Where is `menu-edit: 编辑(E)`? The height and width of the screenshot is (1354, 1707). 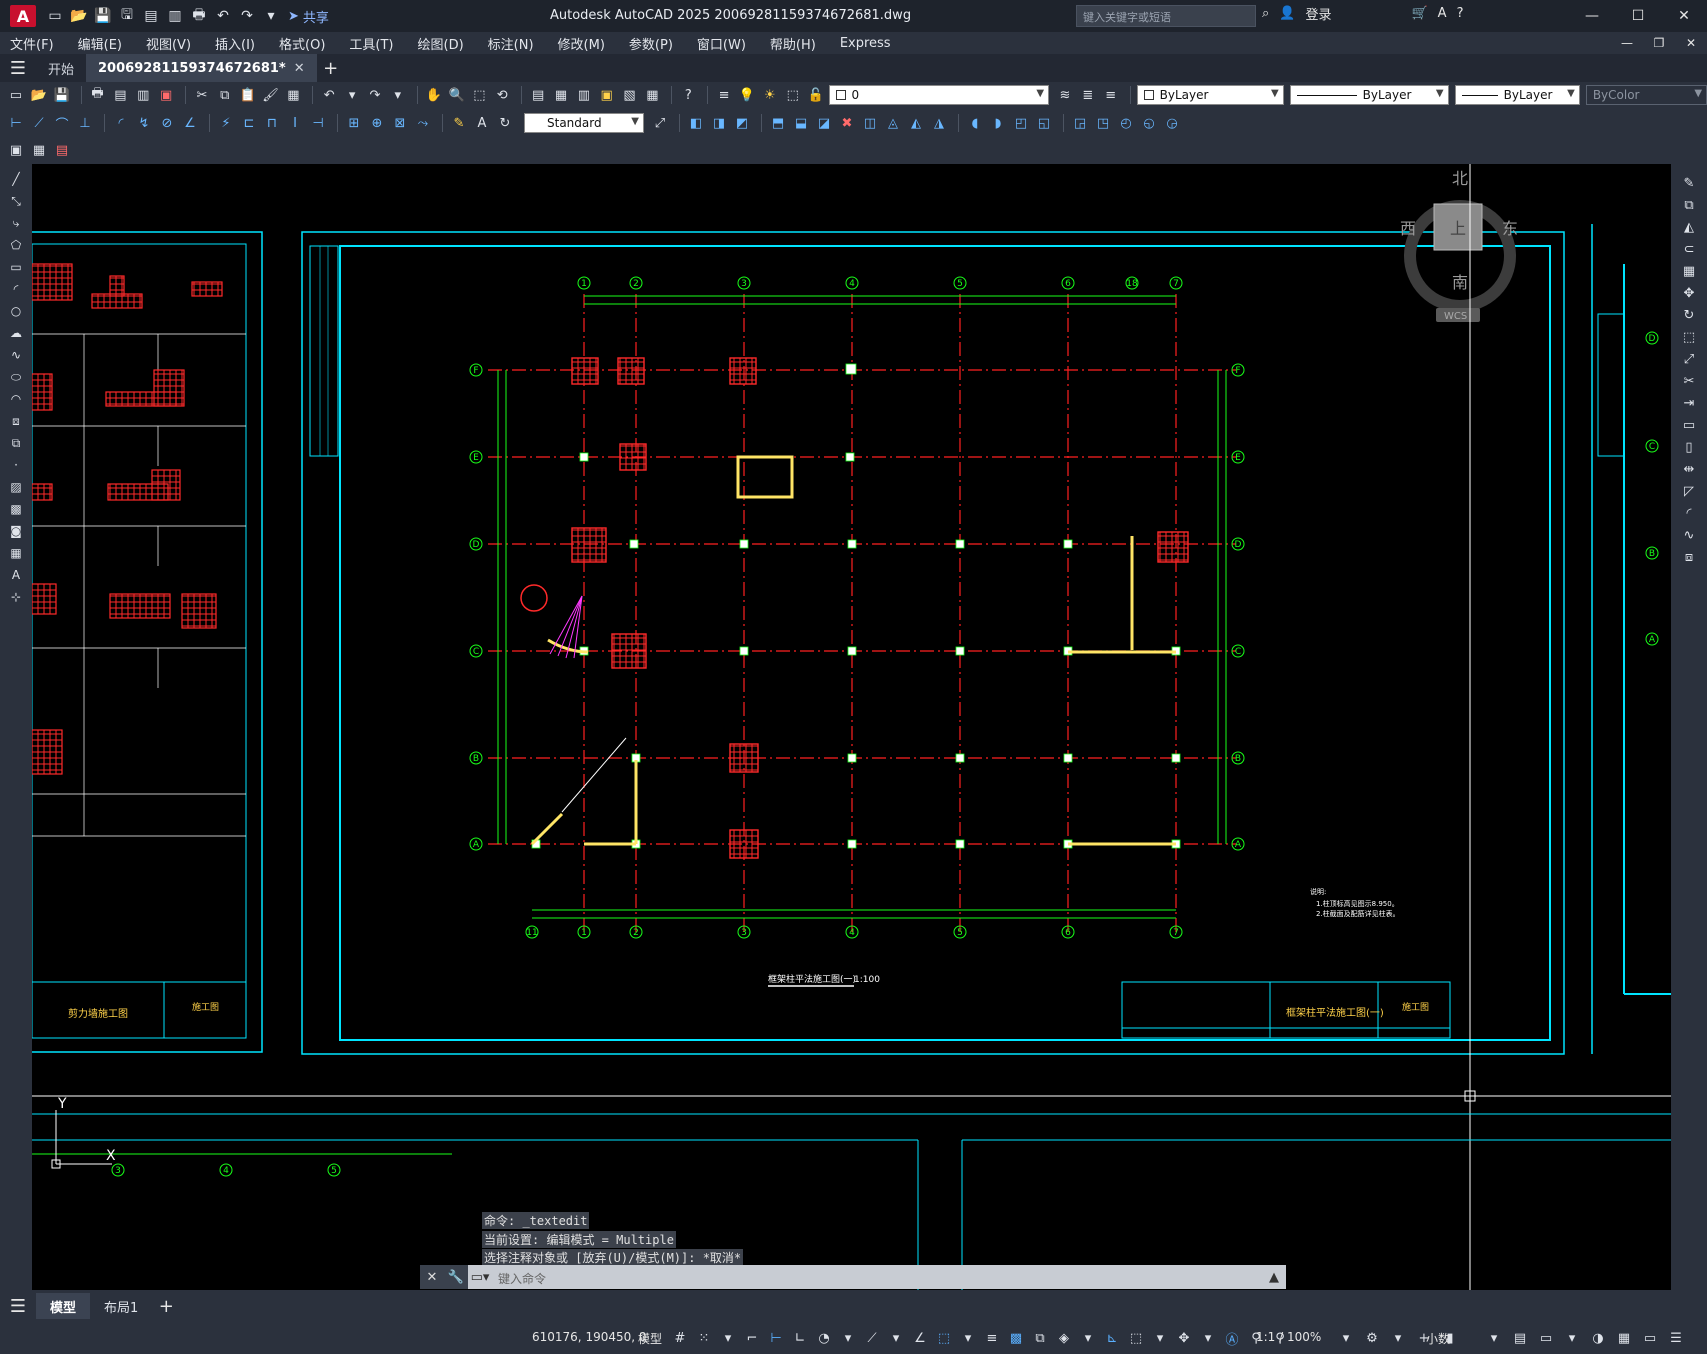 menu-edit: 编辑(E) is located at coordinates (100, 43).